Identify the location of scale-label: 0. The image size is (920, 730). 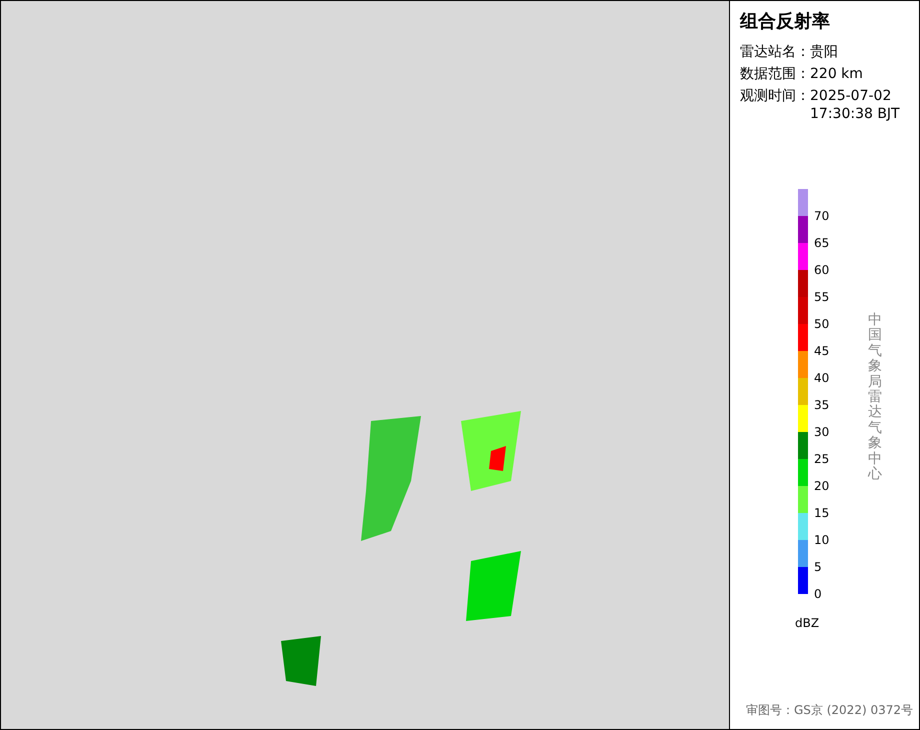
(818, 594).